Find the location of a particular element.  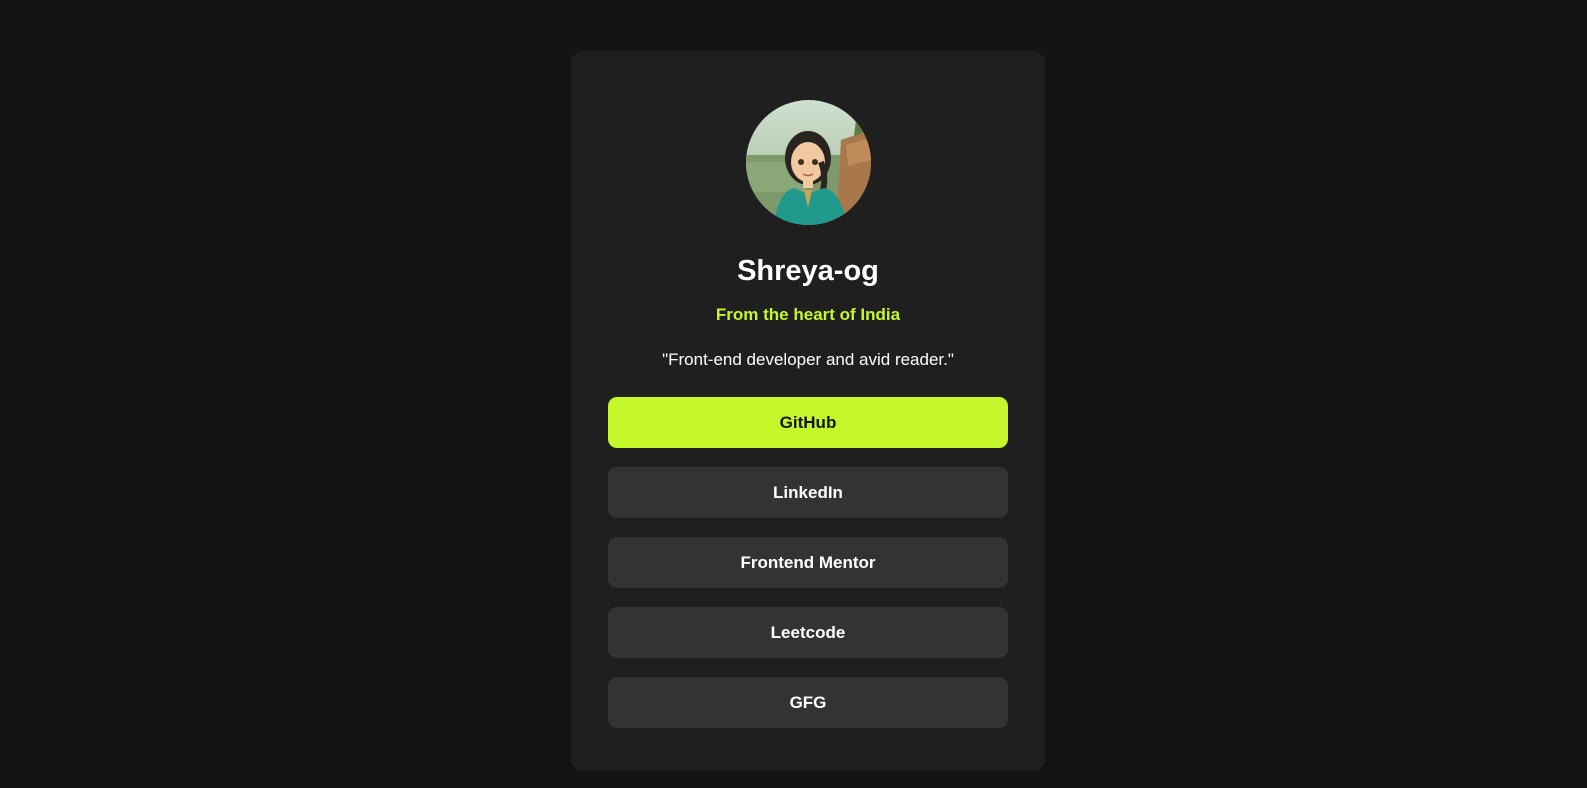

github-link-button: GitHub is located at coordinates (808, 422).